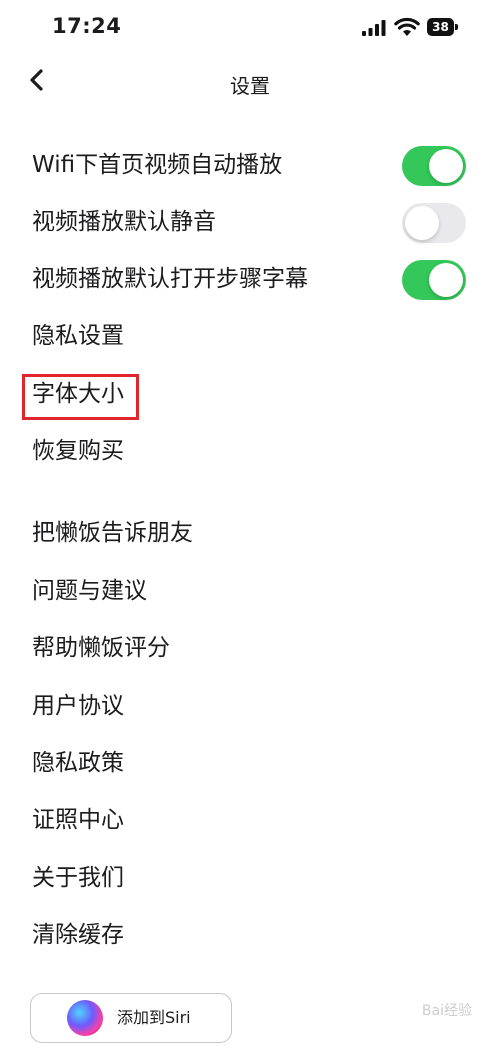  What do you see at coordinates (250, 28) in the screenshot?
I see `status-bar: 17:24 38` at bounding box center [250, 28].